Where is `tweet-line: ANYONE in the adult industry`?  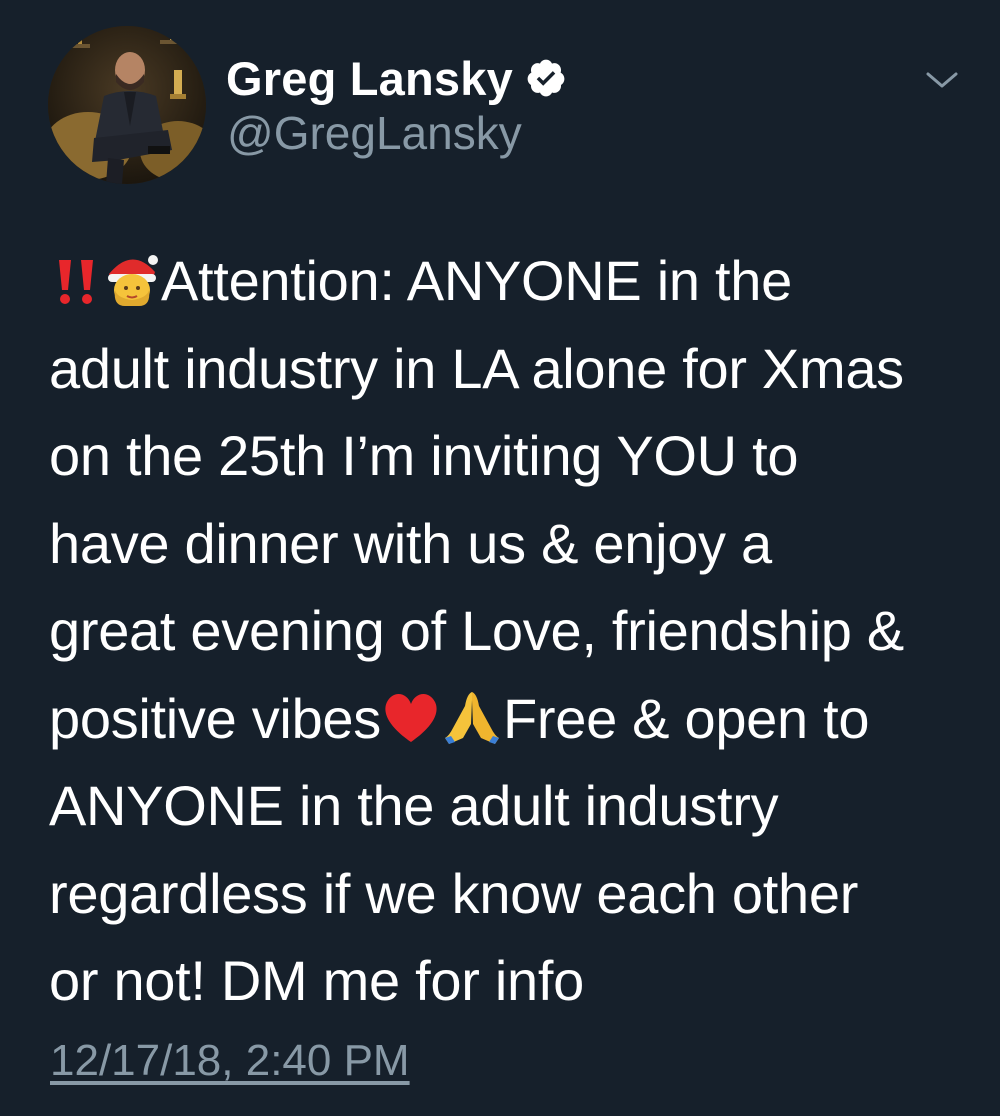
tweet-line: ANYONE in the adult industry is located at coordinates (414, 805).